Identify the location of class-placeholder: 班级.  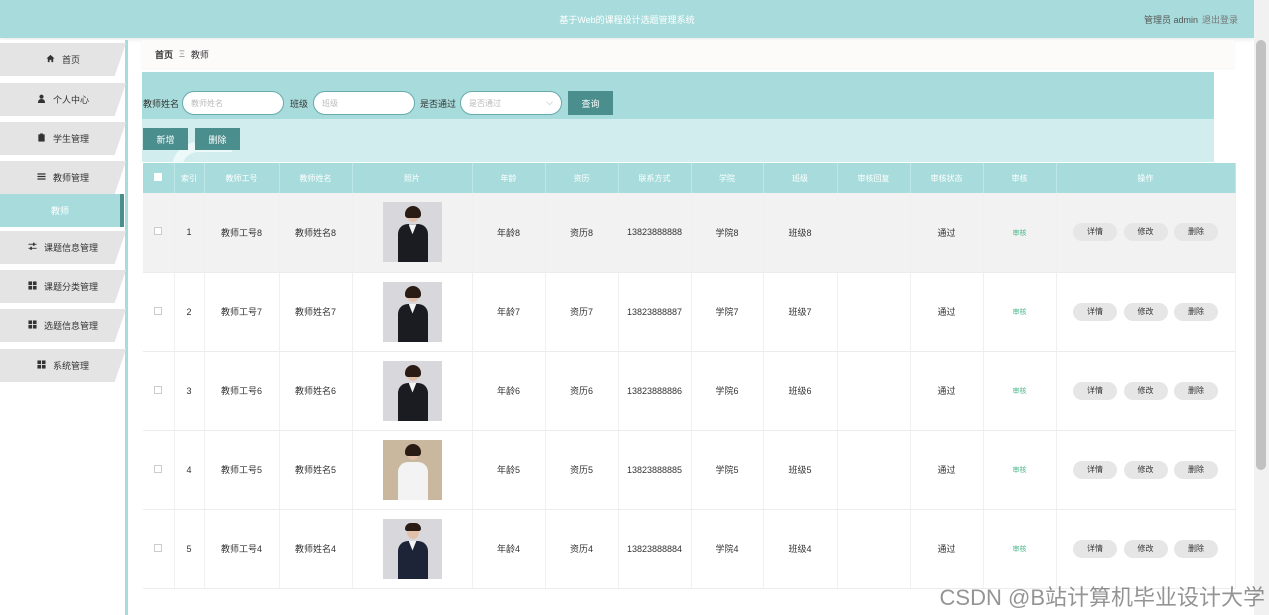
(330, 103).